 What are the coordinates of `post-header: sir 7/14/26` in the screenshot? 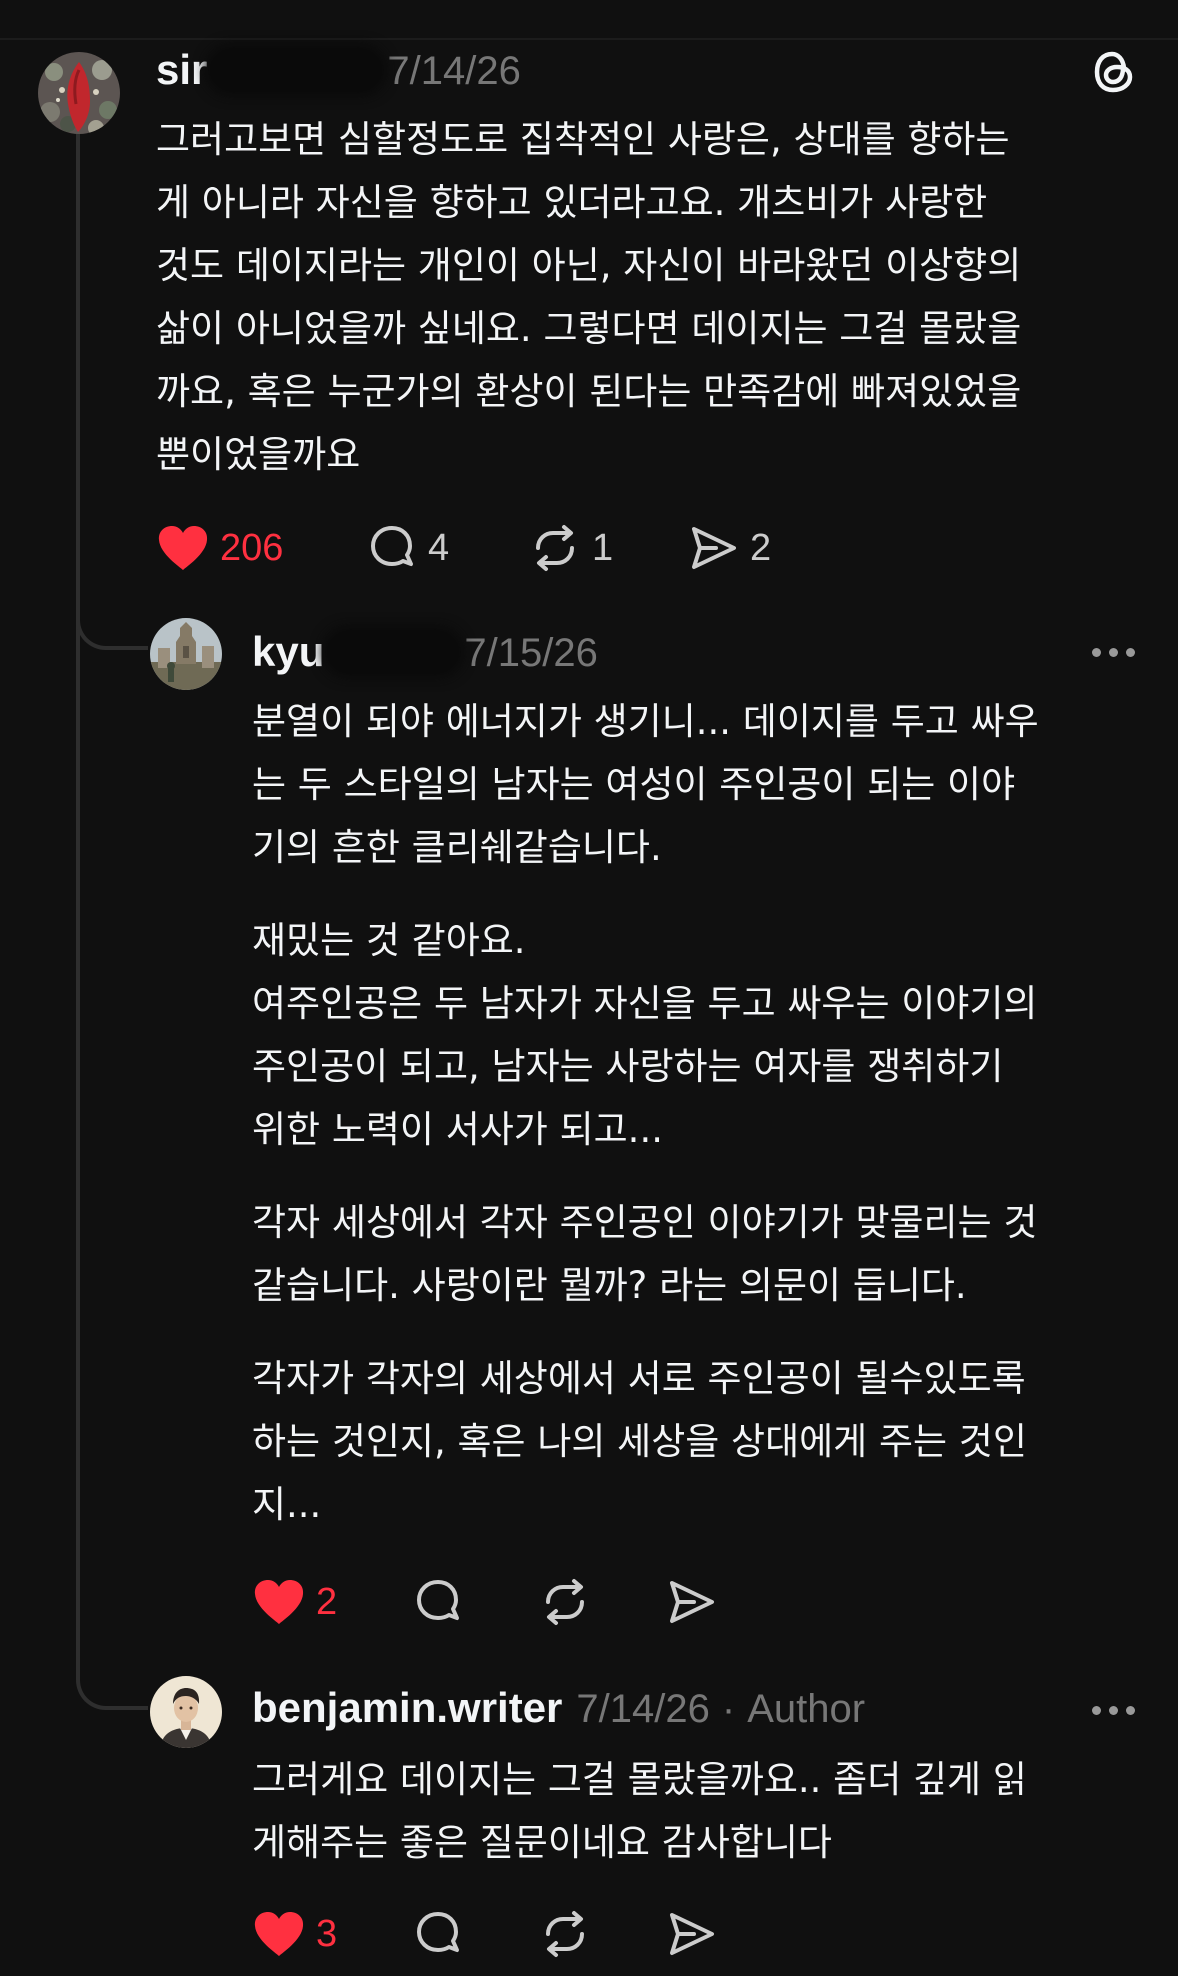 It's located at (338, 69).